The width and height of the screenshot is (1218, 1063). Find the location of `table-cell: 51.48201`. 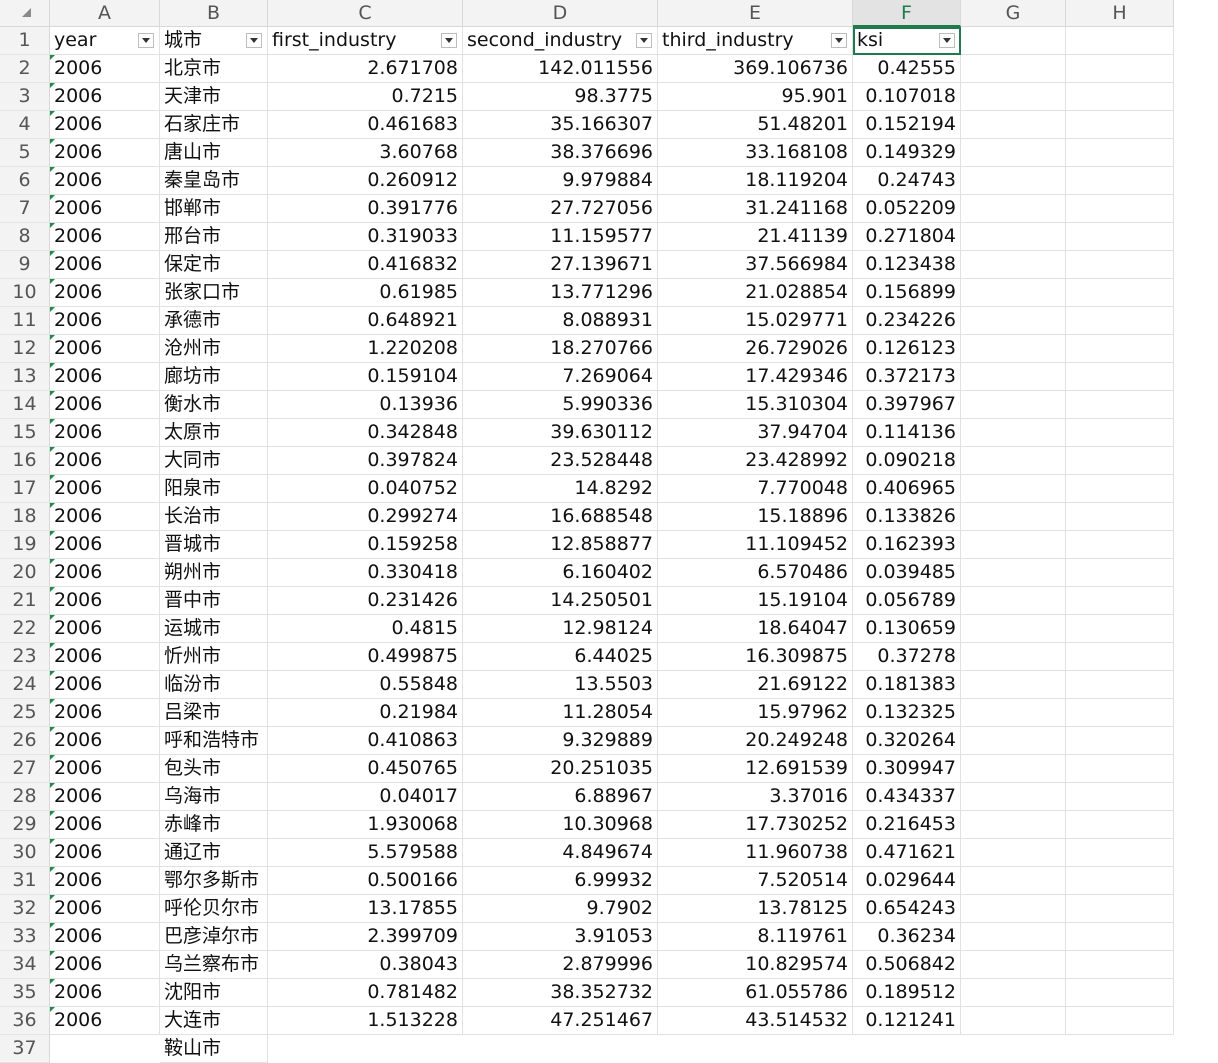

table-cell: 51.48201 is located at coordinates (755, 125).